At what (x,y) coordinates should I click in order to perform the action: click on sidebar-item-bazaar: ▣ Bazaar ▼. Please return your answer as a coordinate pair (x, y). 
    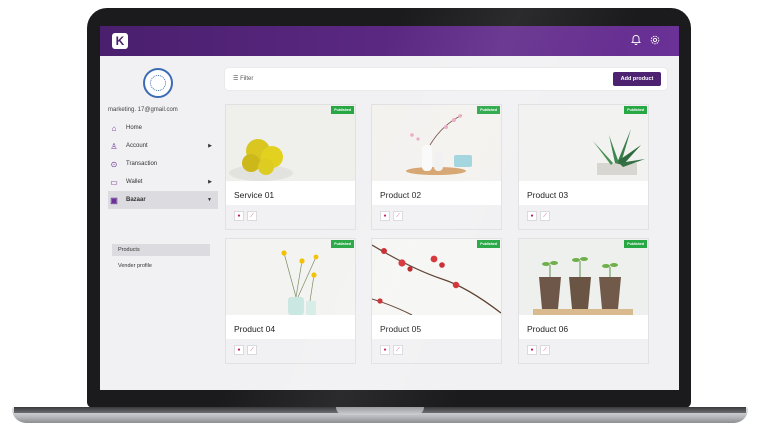
    Looking at the image, I should click on (163, 200).